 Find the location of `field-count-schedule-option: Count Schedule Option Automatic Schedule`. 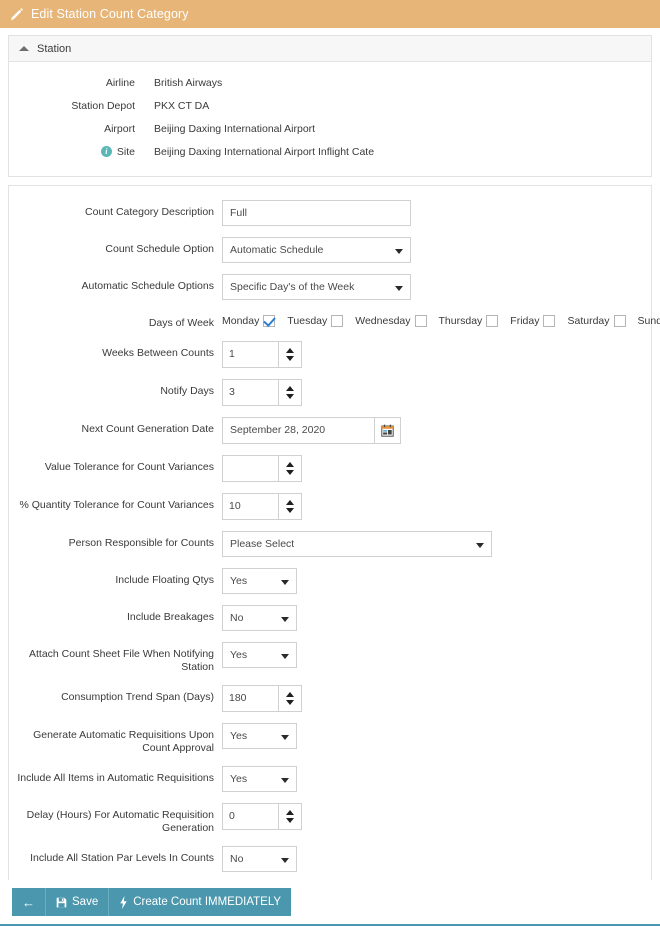

field-count-schedule-option: Count Schedule Option Automatic Schedule is located at coordinates (330, 250).